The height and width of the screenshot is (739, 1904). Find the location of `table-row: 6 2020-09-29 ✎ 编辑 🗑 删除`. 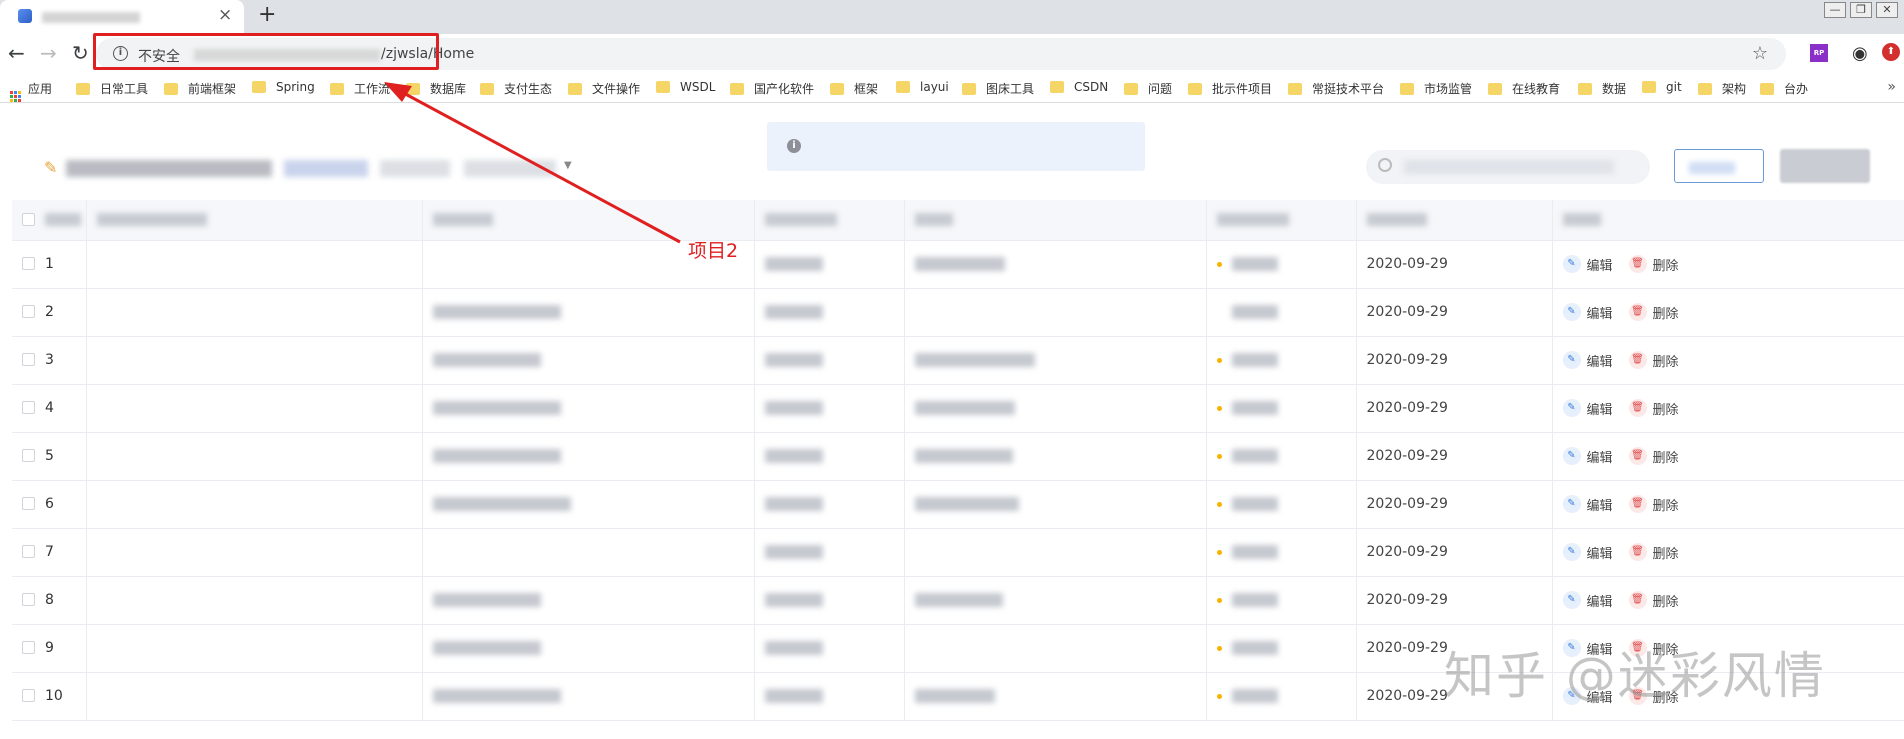

table-row: 6 2020-09-29 ✎ 编辑 🗑 删除 is located at coordinates (958, 504).